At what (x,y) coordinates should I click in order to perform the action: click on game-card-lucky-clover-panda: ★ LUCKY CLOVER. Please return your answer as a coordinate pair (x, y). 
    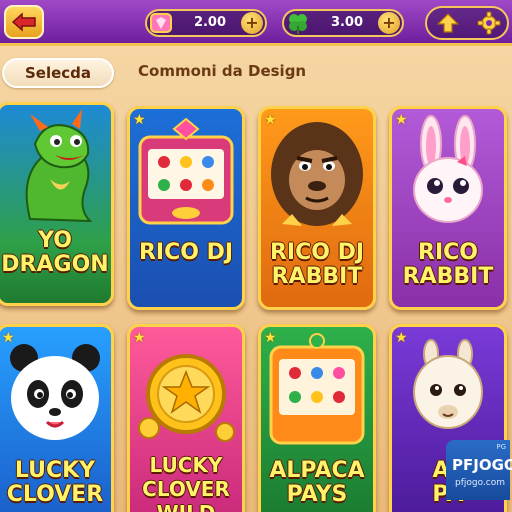
    Looking at the image, I should click on (57, 418).